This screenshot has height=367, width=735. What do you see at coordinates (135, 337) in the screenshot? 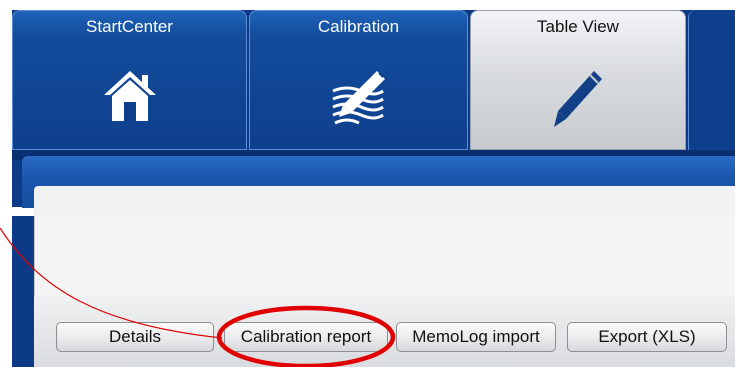
I see `details-button: Details` at bounding box center [135, 337].